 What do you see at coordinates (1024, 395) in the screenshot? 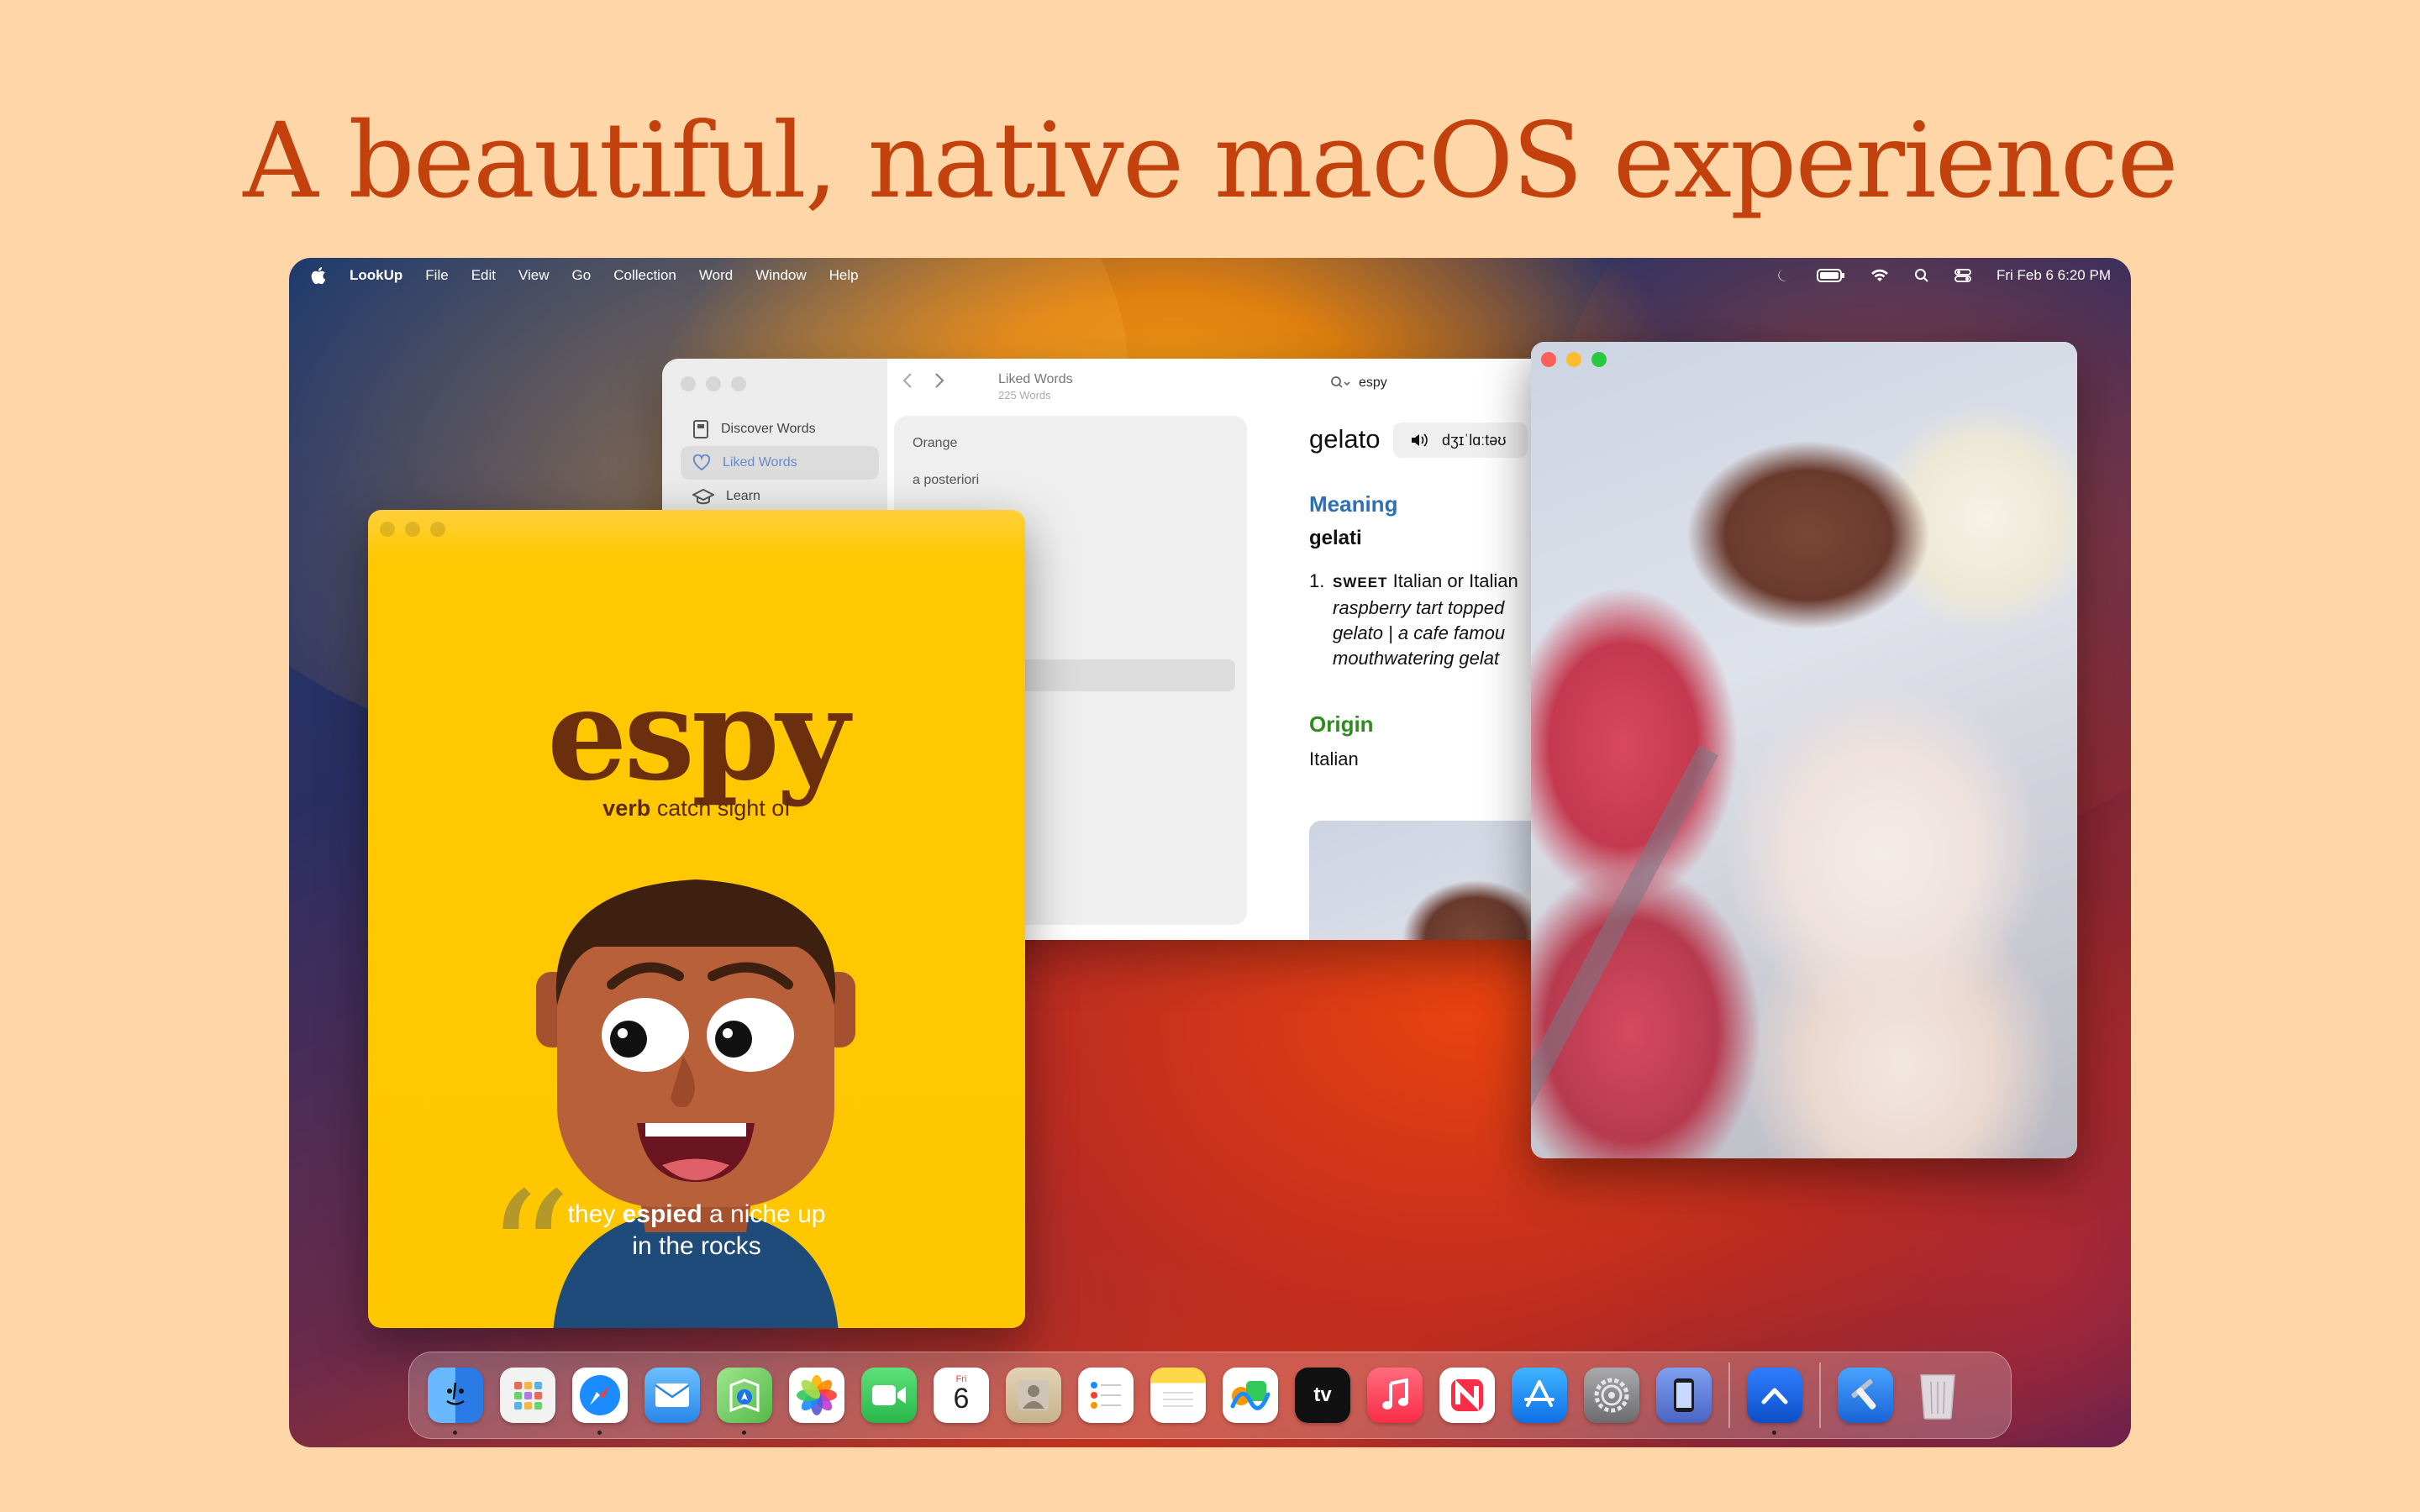
I see `toolbar-subtitle: 225 Words` at bounding box center [1024, 395].